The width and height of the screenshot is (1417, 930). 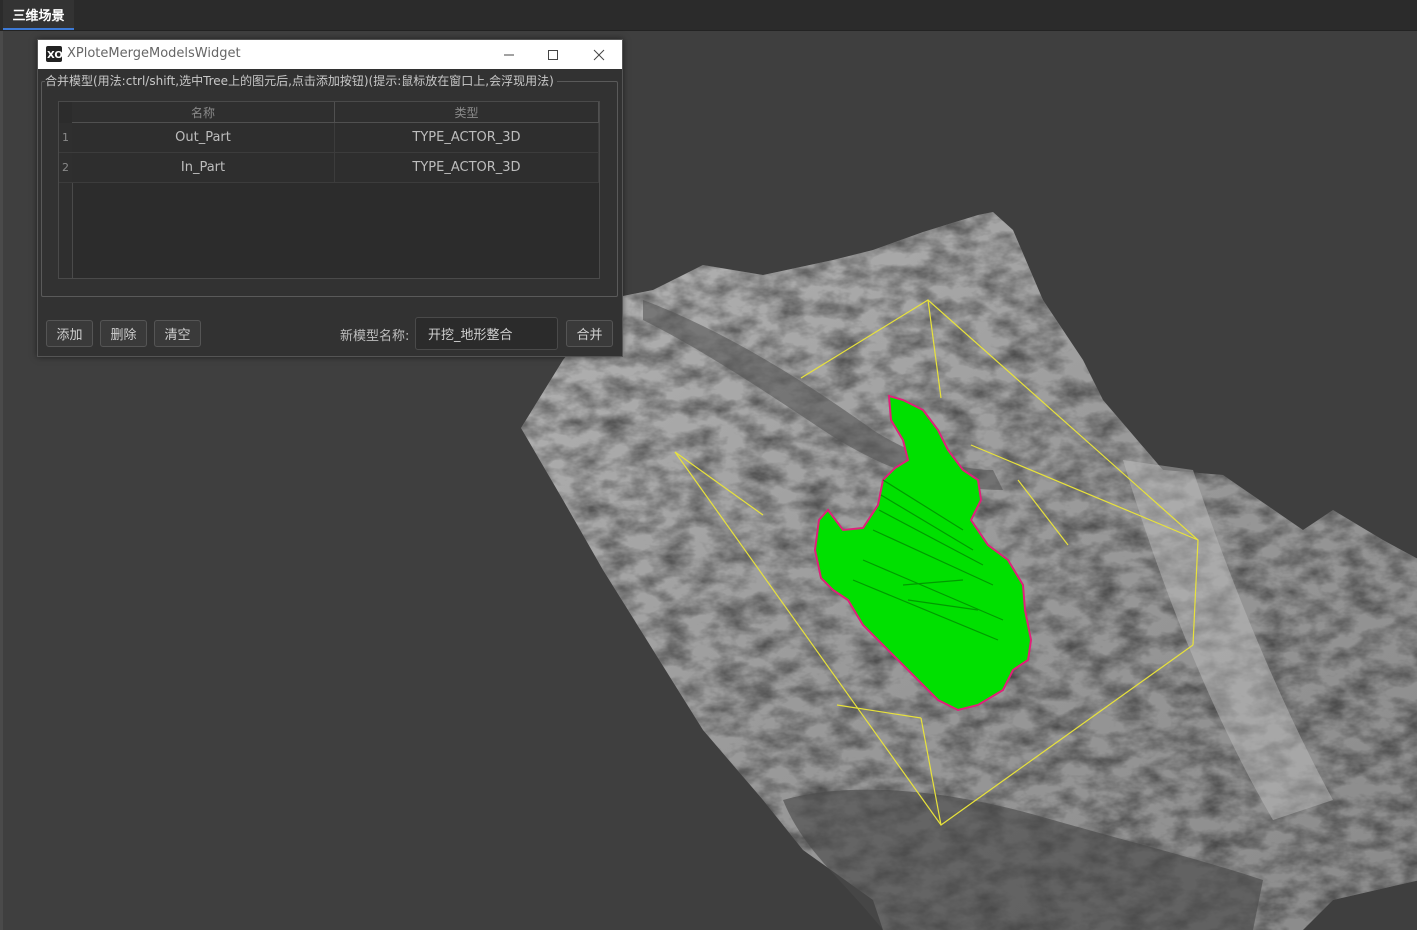 I want to click on column-header-type: 类型, so click(x=467, y=112).